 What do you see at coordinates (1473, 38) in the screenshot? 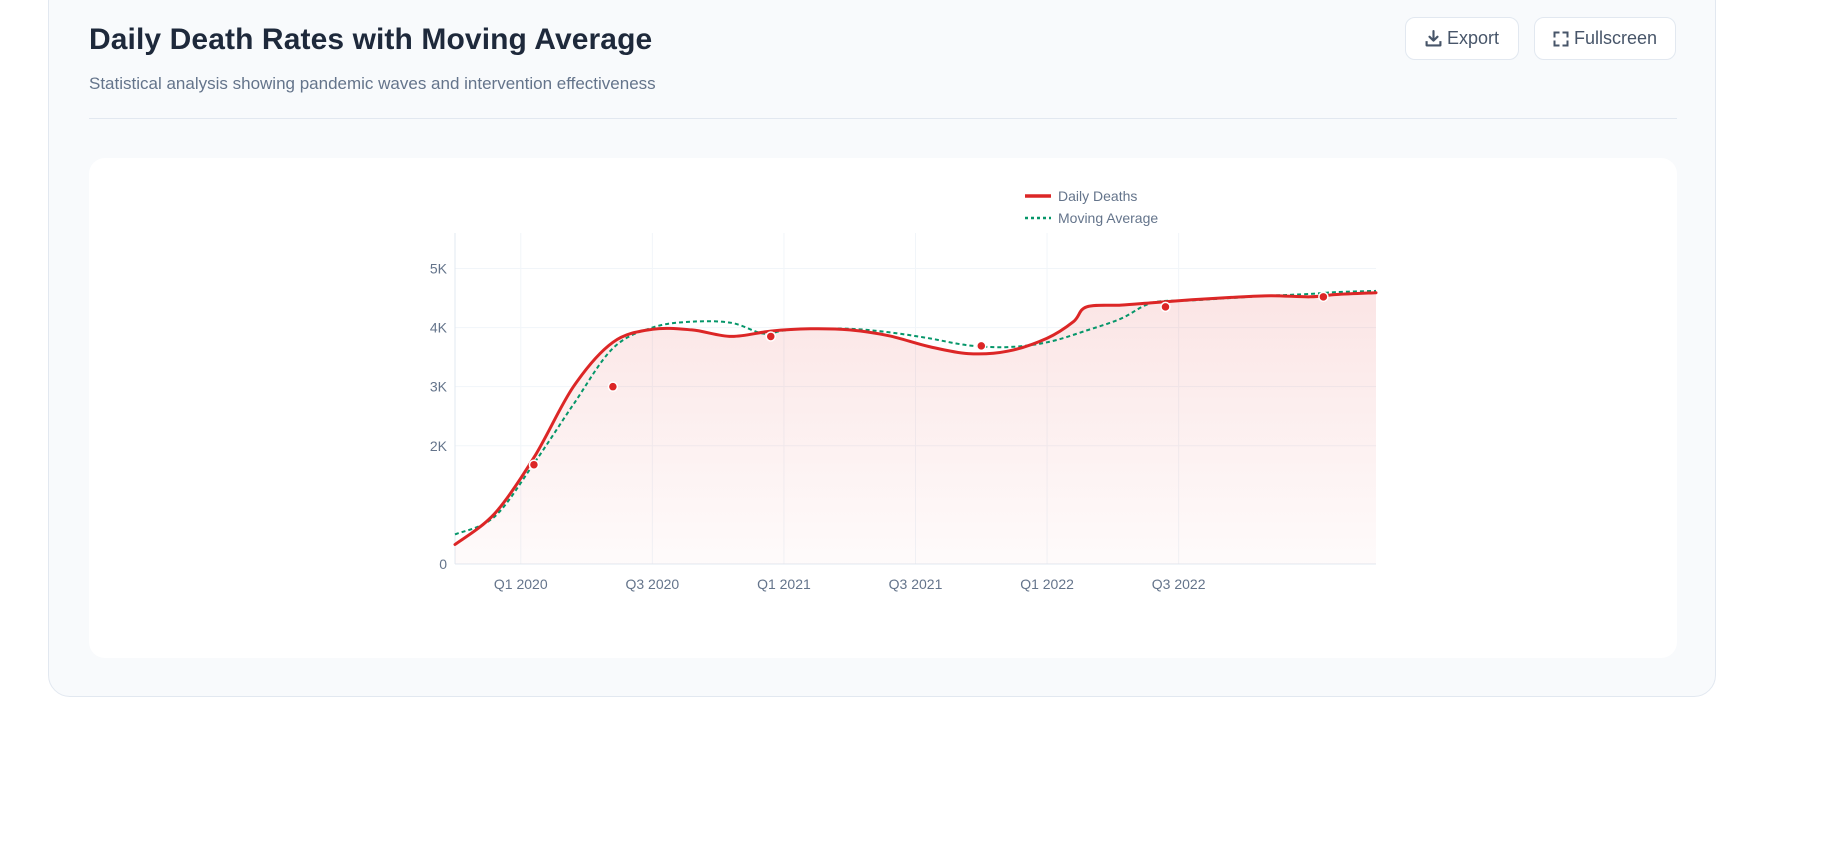
I see `export-label: Export` at bounding box center [1473, 38].